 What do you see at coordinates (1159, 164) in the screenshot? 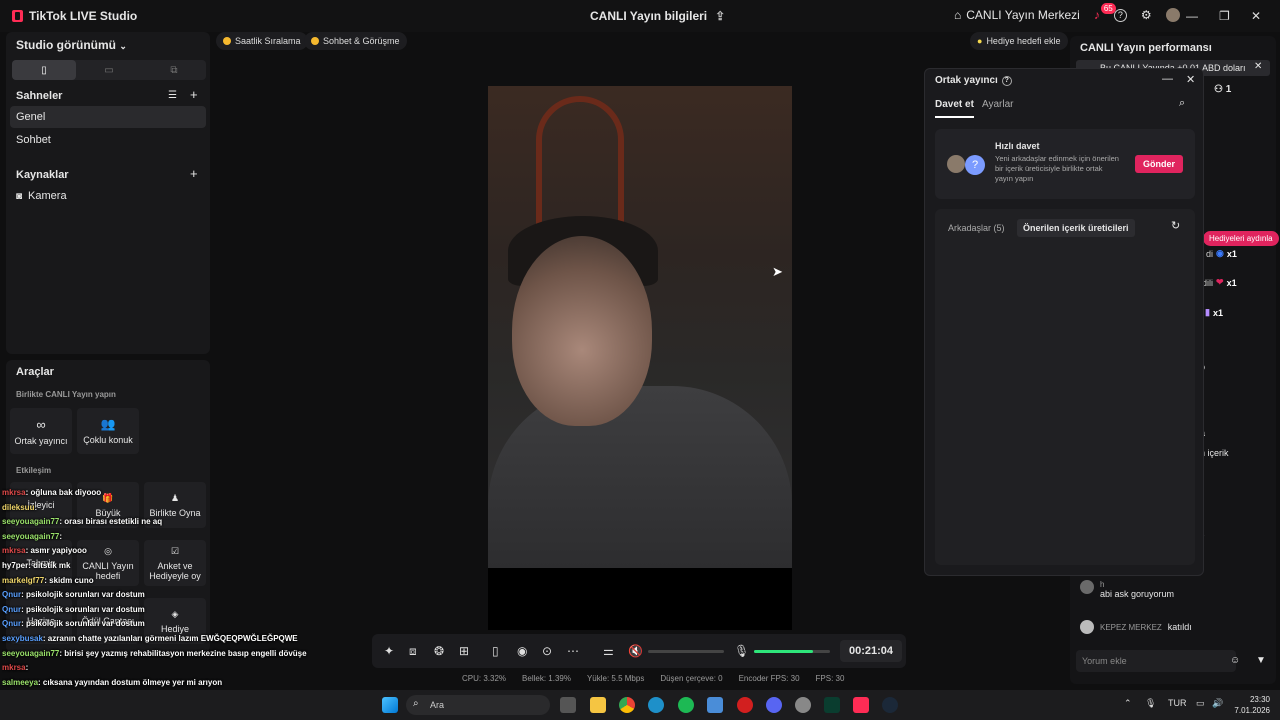
I see `send-button: Gönder` at bounding box center [1159, 164].